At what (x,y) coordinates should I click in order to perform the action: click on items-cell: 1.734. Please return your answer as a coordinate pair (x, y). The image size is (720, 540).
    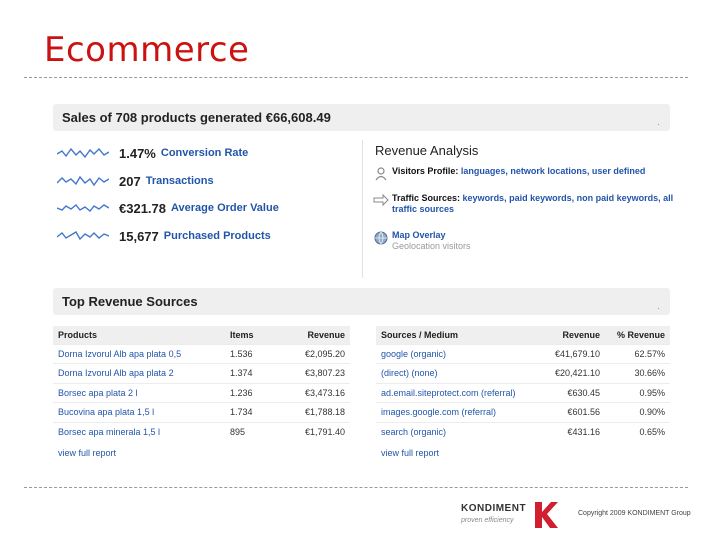
    Looking at the image, I should click on (253, 412).